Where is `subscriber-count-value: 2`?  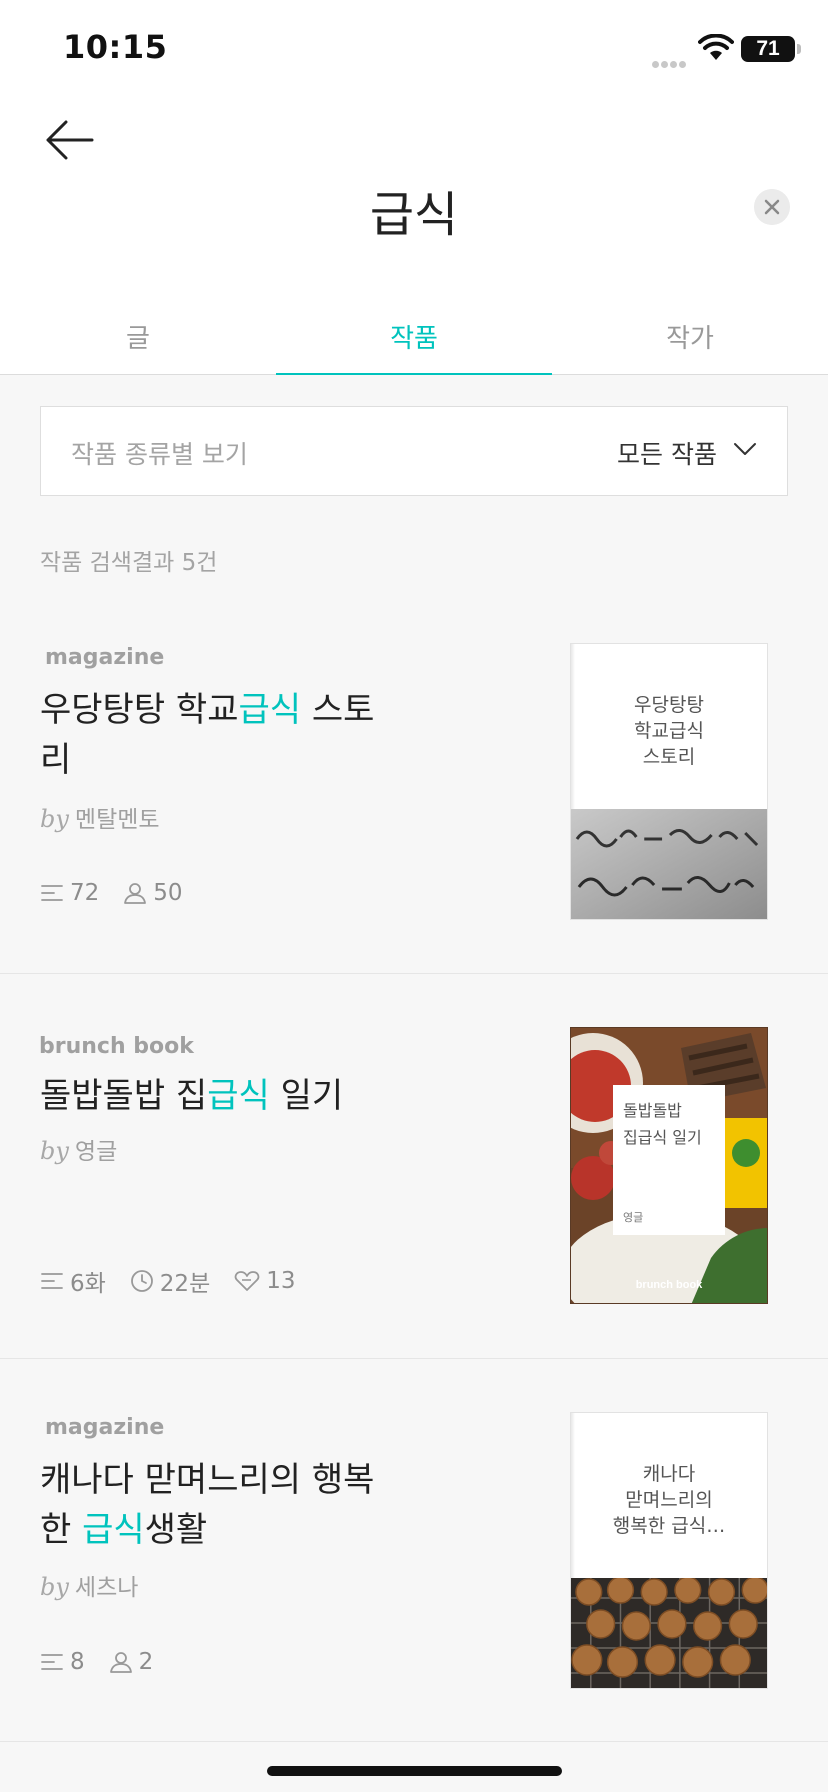 subscriber-count-value: 2 is located at coordinates (146, 1662).